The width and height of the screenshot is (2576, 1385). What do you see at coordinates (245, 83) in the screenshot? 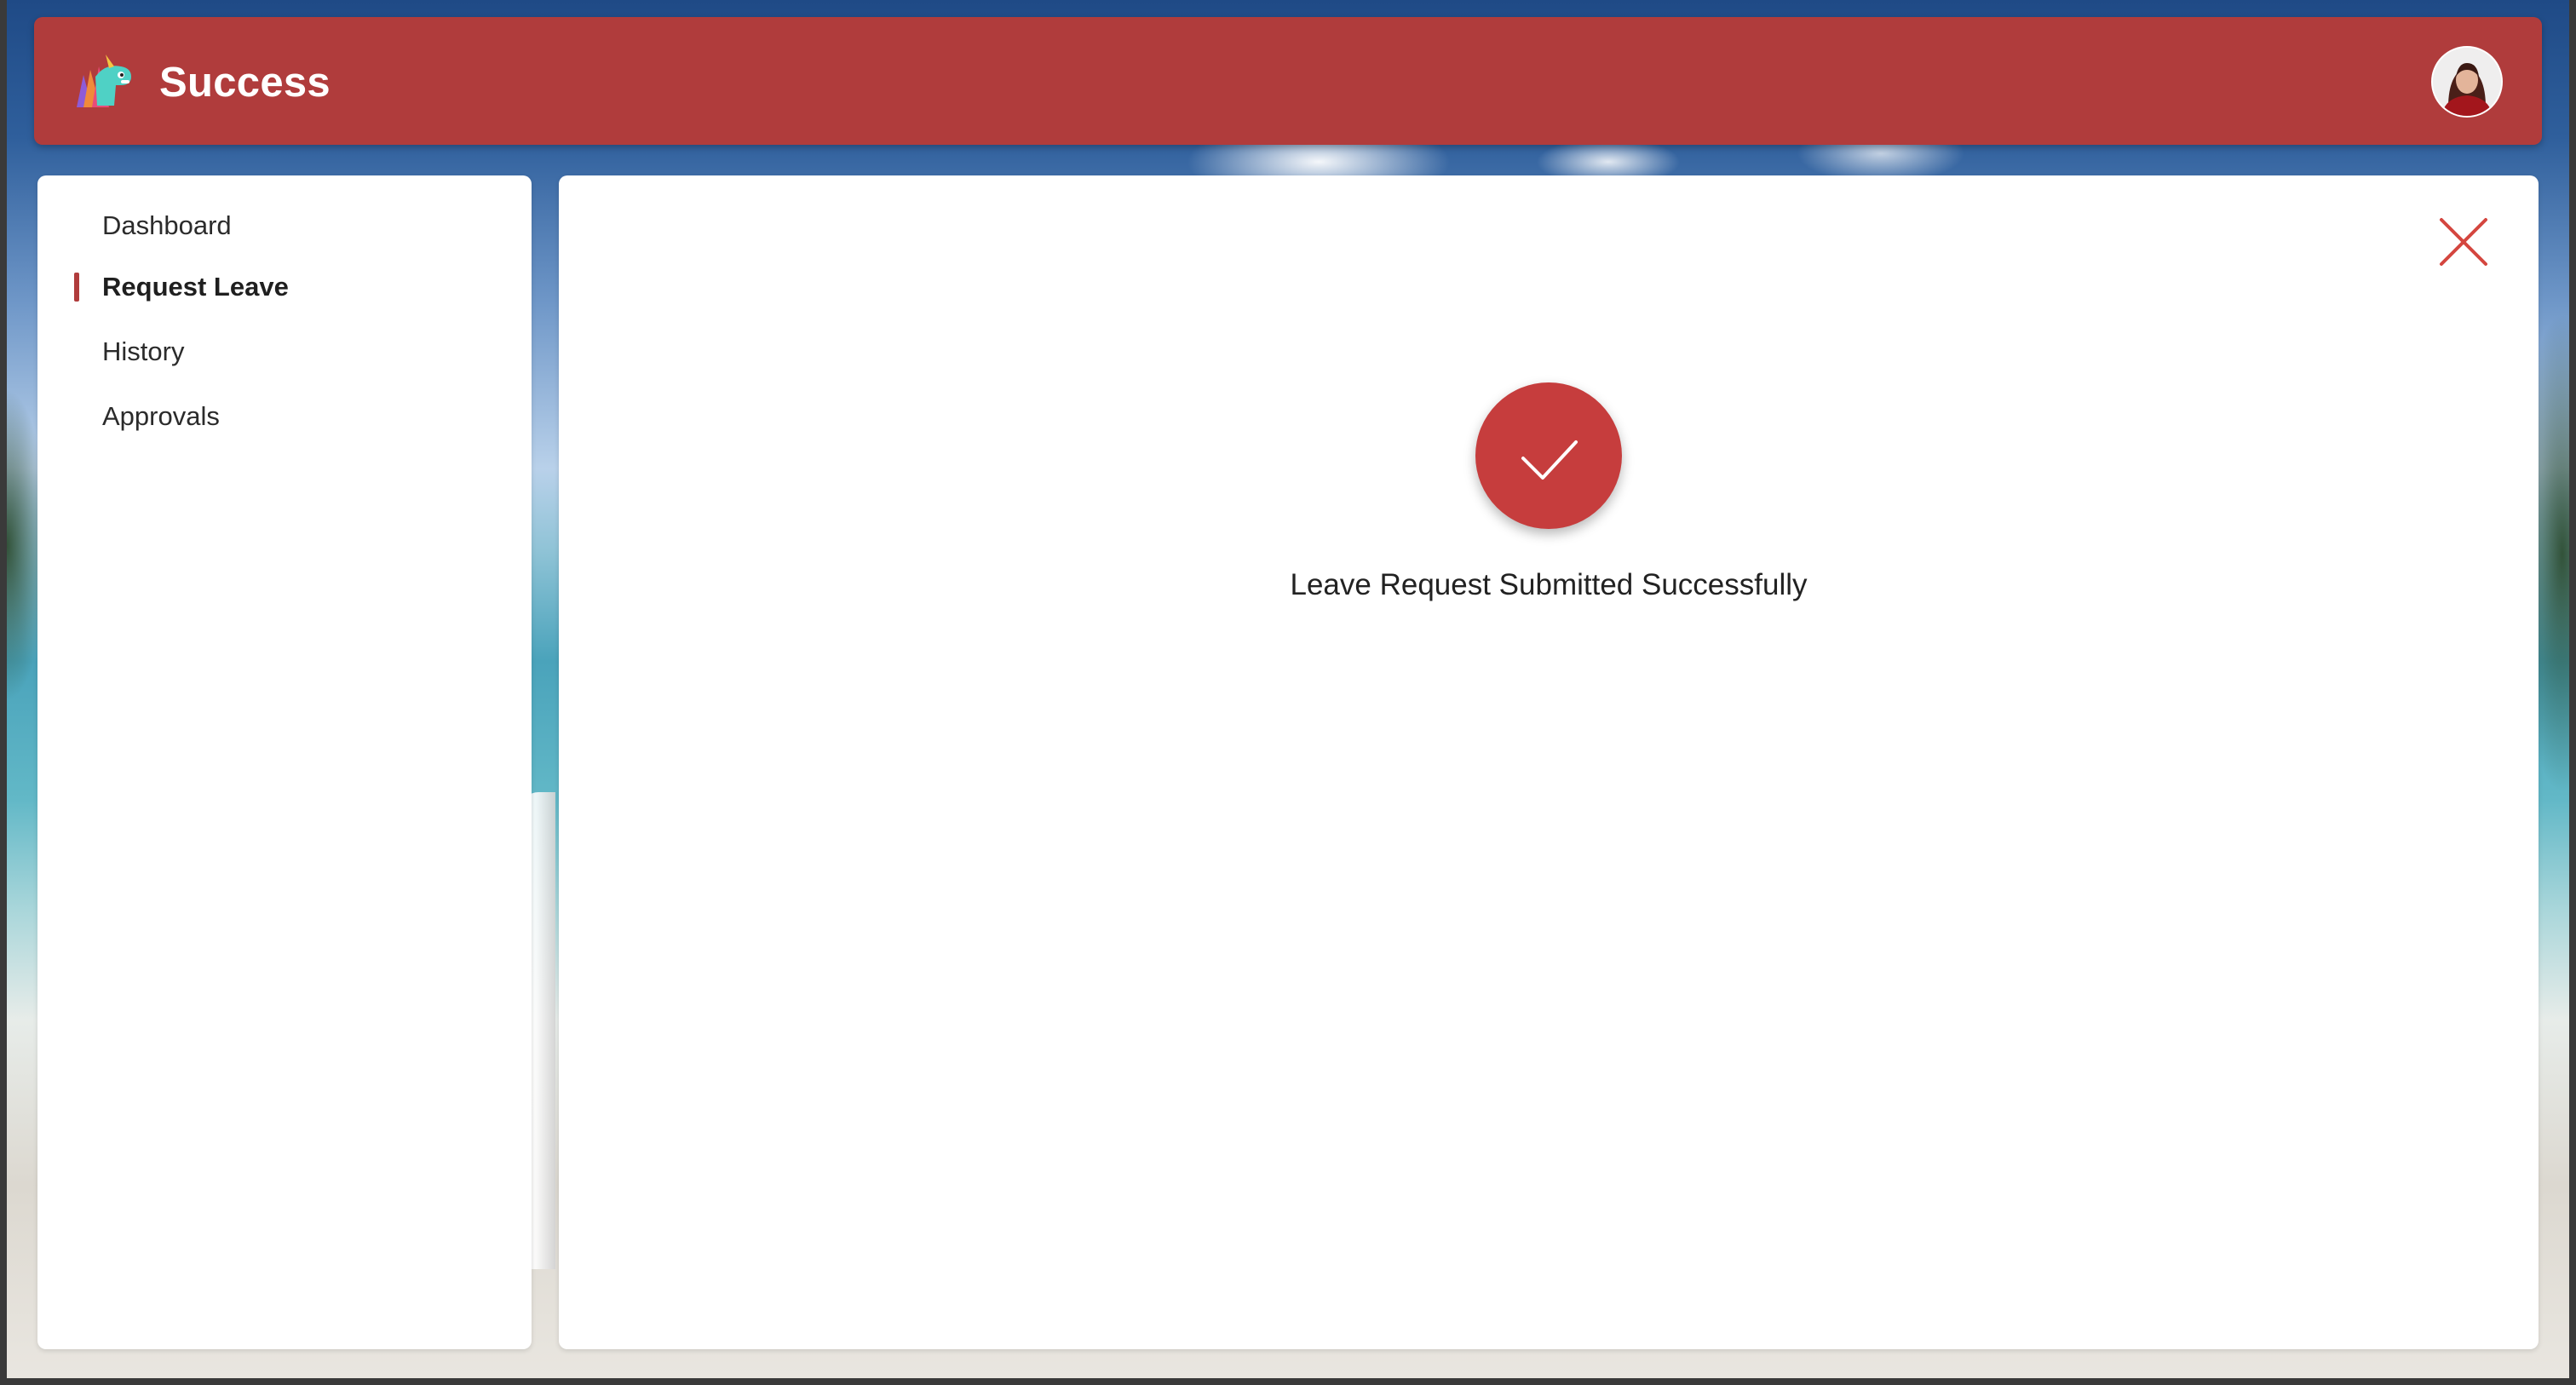
I see `page-title: Success` at bounding box center [245, 83].